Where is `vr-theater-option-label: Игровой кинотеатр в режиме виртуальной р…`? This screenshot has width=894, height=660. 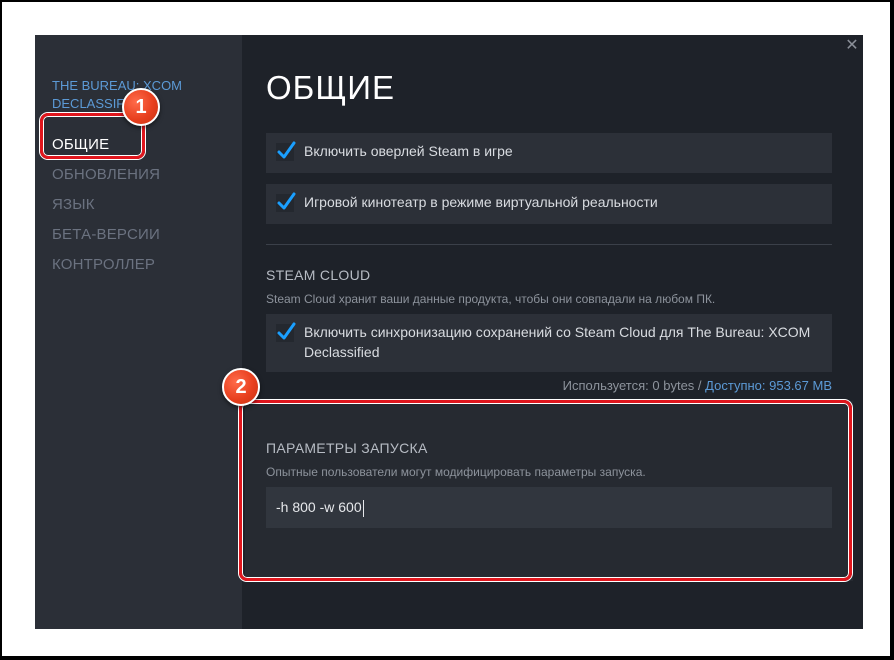
vr-theater-option-label: Игровой кинотеатр в режиме виртуальной р… is located at coordinates (481, 202).